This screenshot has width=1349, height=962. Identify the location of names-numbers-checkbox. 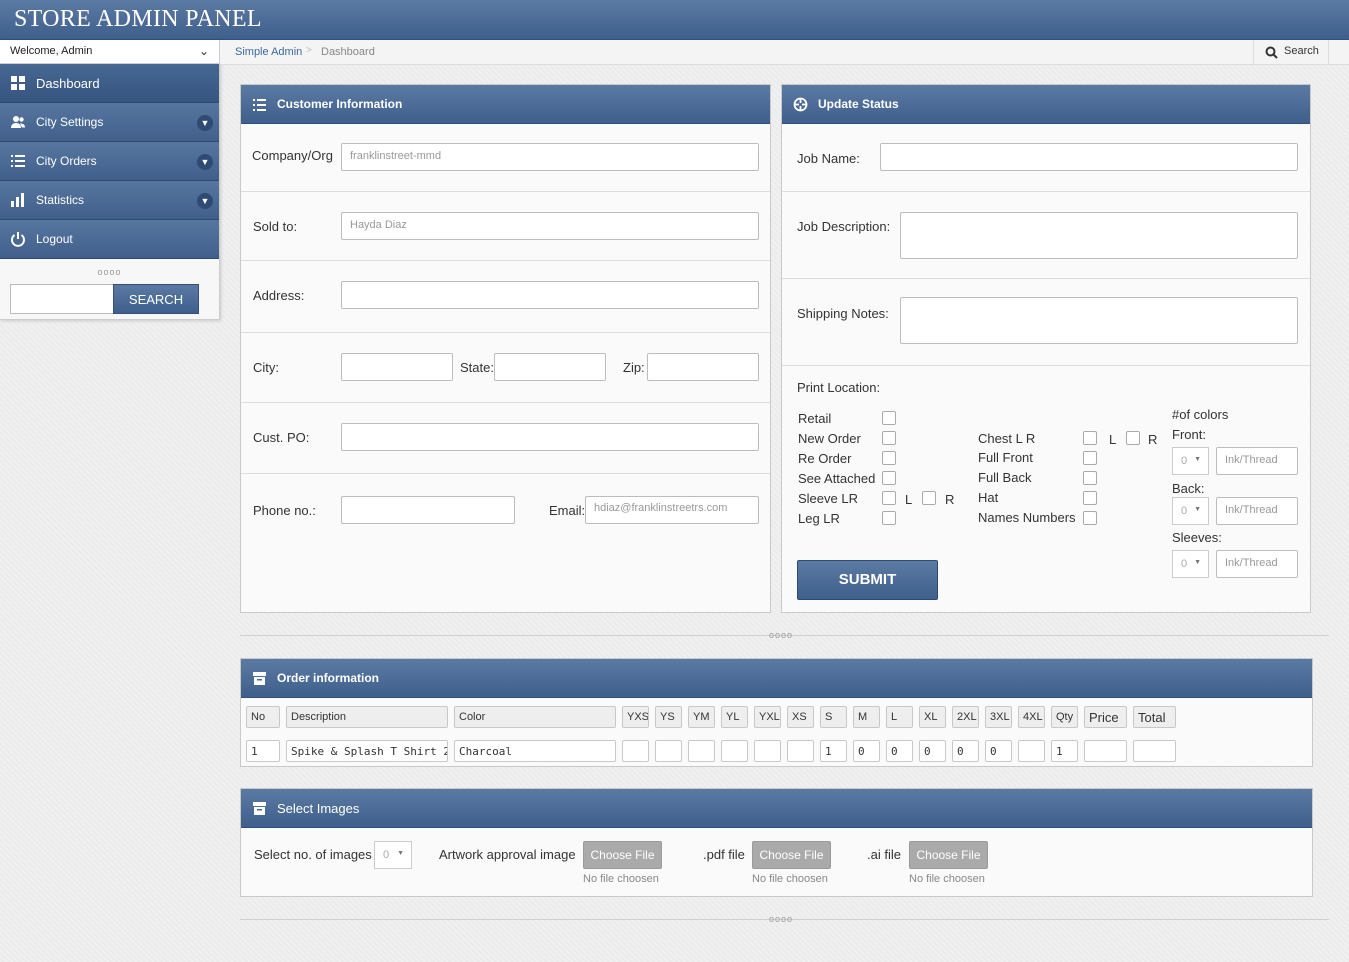
(1090, 518).